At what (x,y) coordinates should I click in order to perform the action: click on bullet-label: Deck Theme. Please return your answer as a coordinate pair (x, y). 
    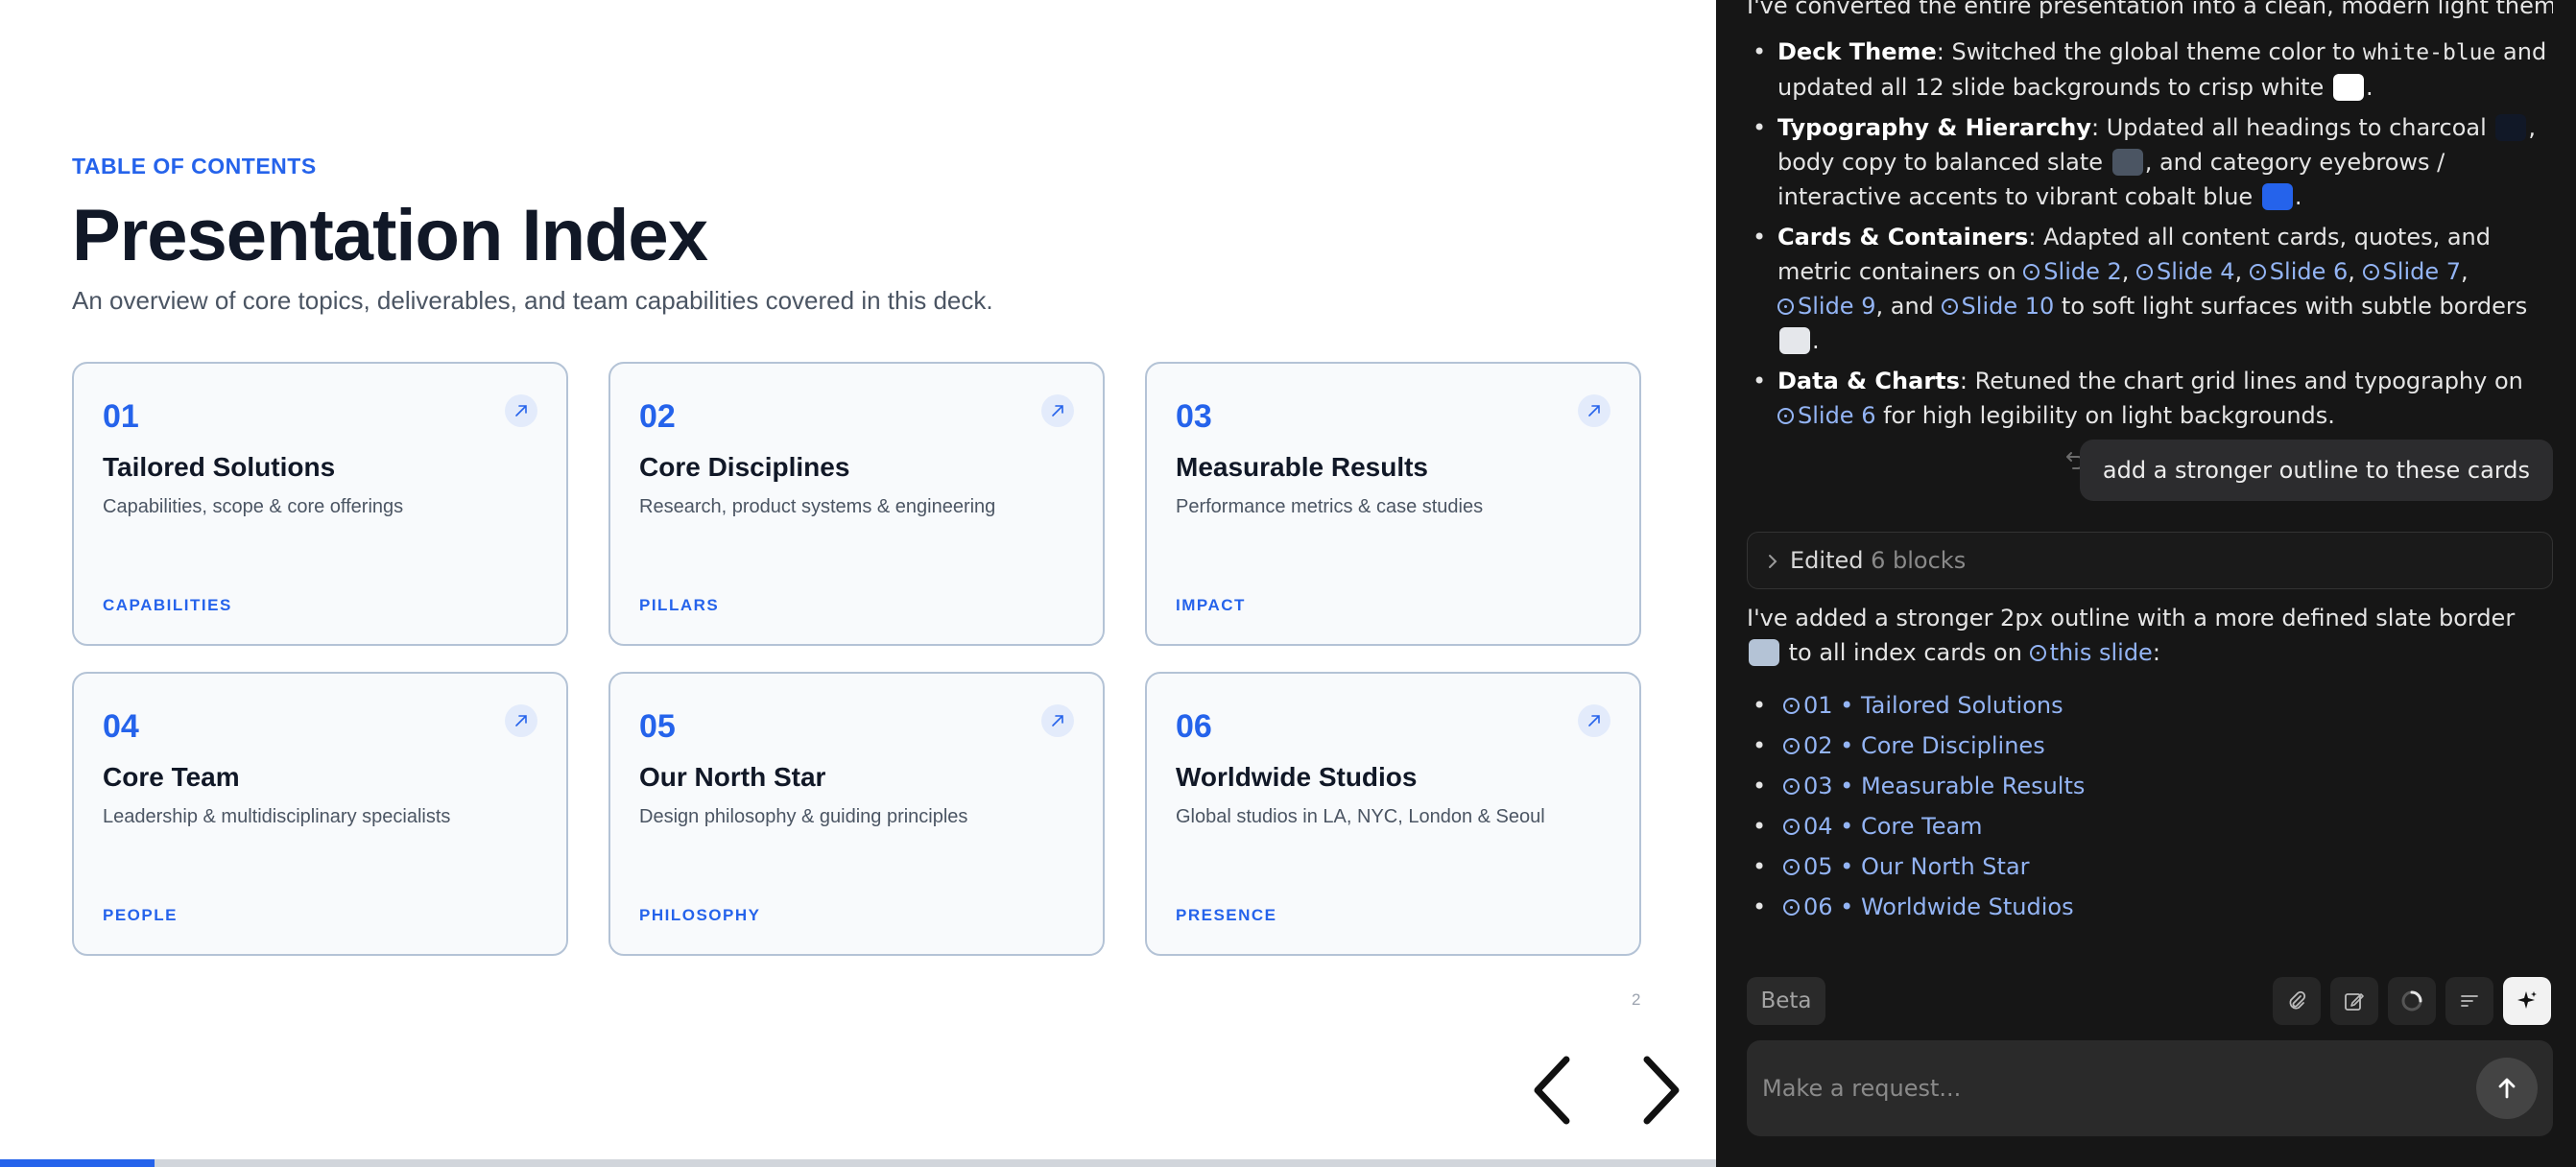
    Looking at the image, I should click on (1857, 51).